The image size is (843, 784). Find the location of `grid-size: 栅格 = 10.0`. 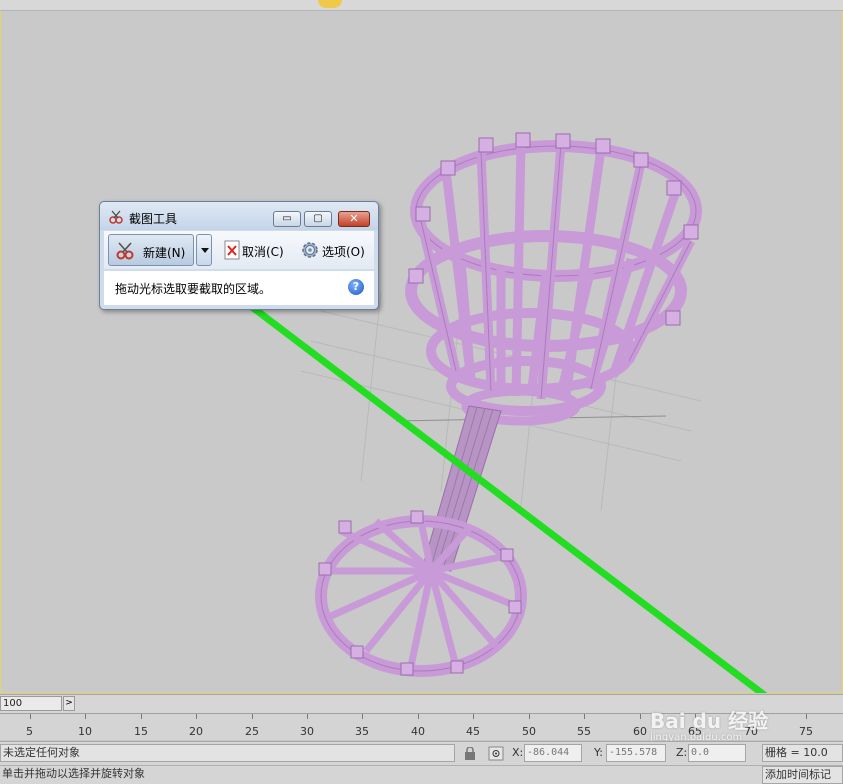

grid-size: 栅格 = 10.0 is located at coordinates (802, 753).